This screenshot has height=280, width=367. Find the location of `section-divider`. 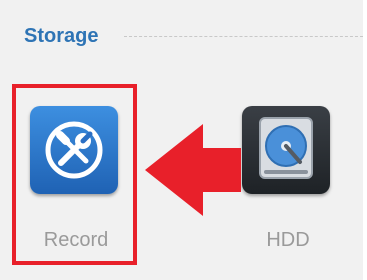

section-divider is located at coordinates (243, 36).